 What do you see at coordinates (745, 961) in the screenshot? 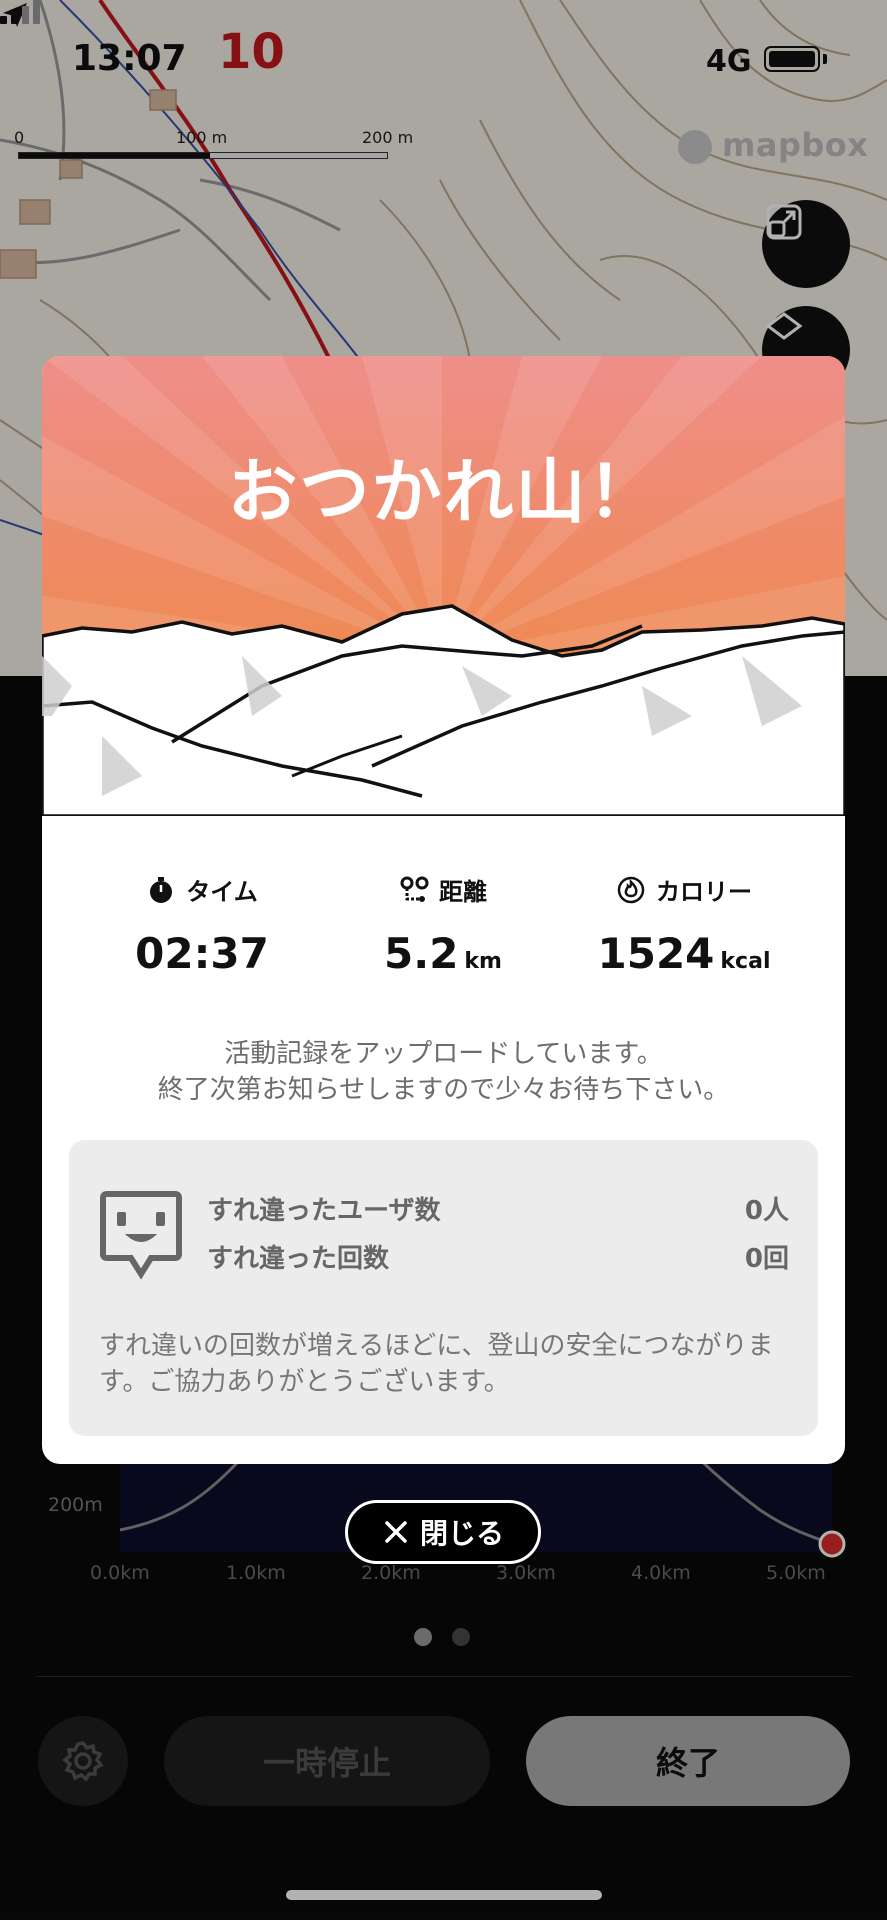
I see `stat-calories-unit: kcal` at bounding box center [745, 961].